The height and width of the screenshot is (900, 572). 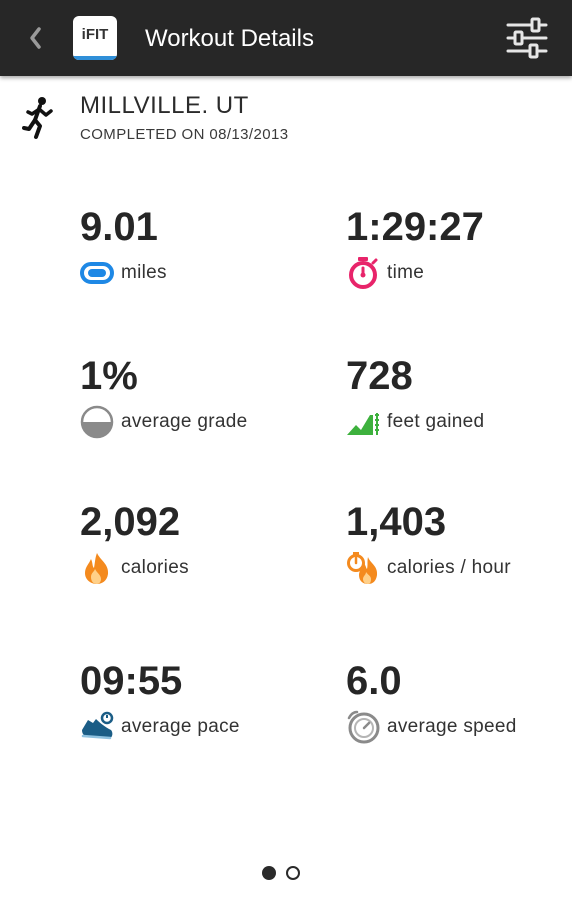 I want to click on app-bar: iFIT Workout Details, so click(x=286, y=38).